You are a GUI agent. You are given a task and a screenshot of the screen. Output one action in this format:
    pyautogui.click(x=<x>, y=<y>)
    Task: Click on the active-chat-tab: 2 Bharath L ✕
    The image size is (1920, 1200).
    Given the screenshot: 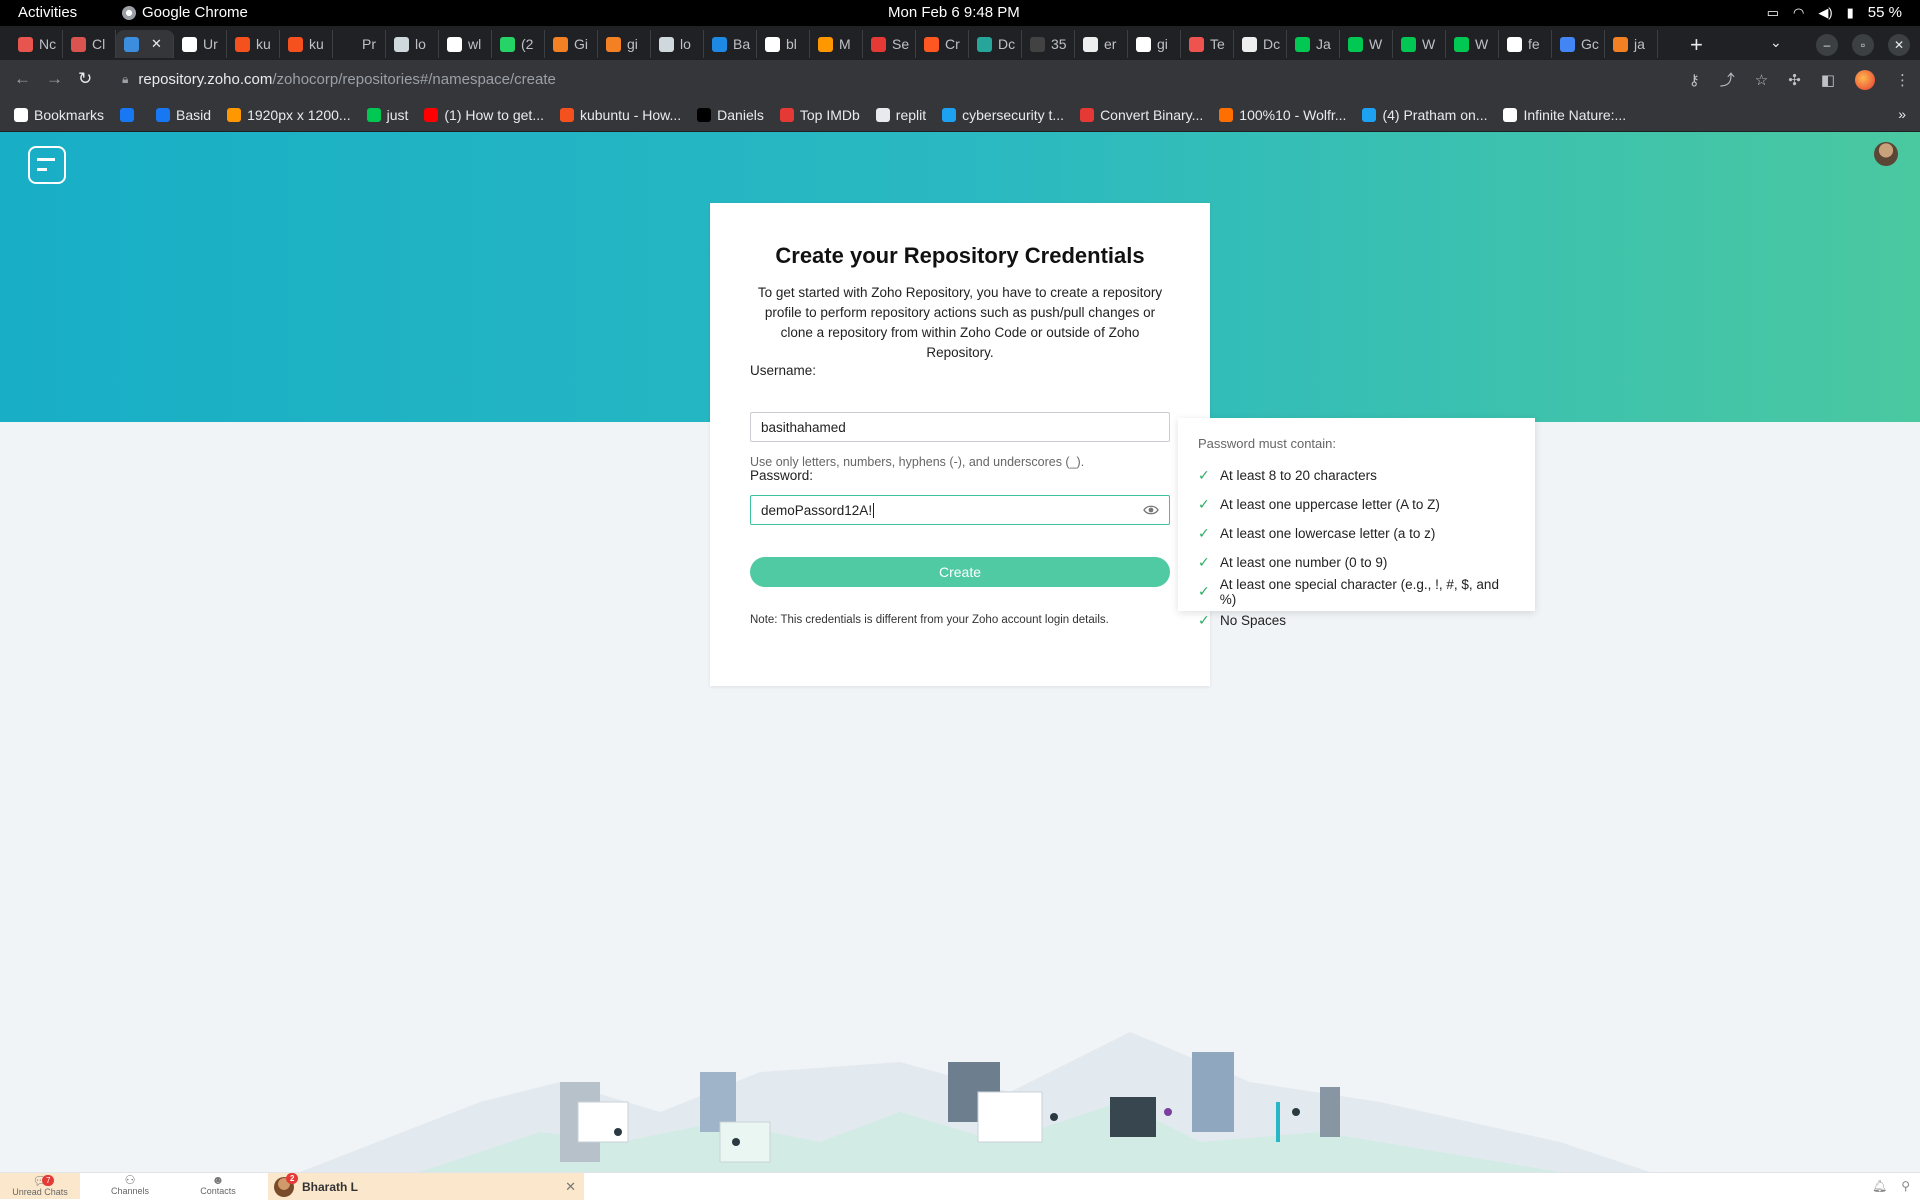 What is the action you would take?
    pyautogui.click(x=426, y=1186)
    